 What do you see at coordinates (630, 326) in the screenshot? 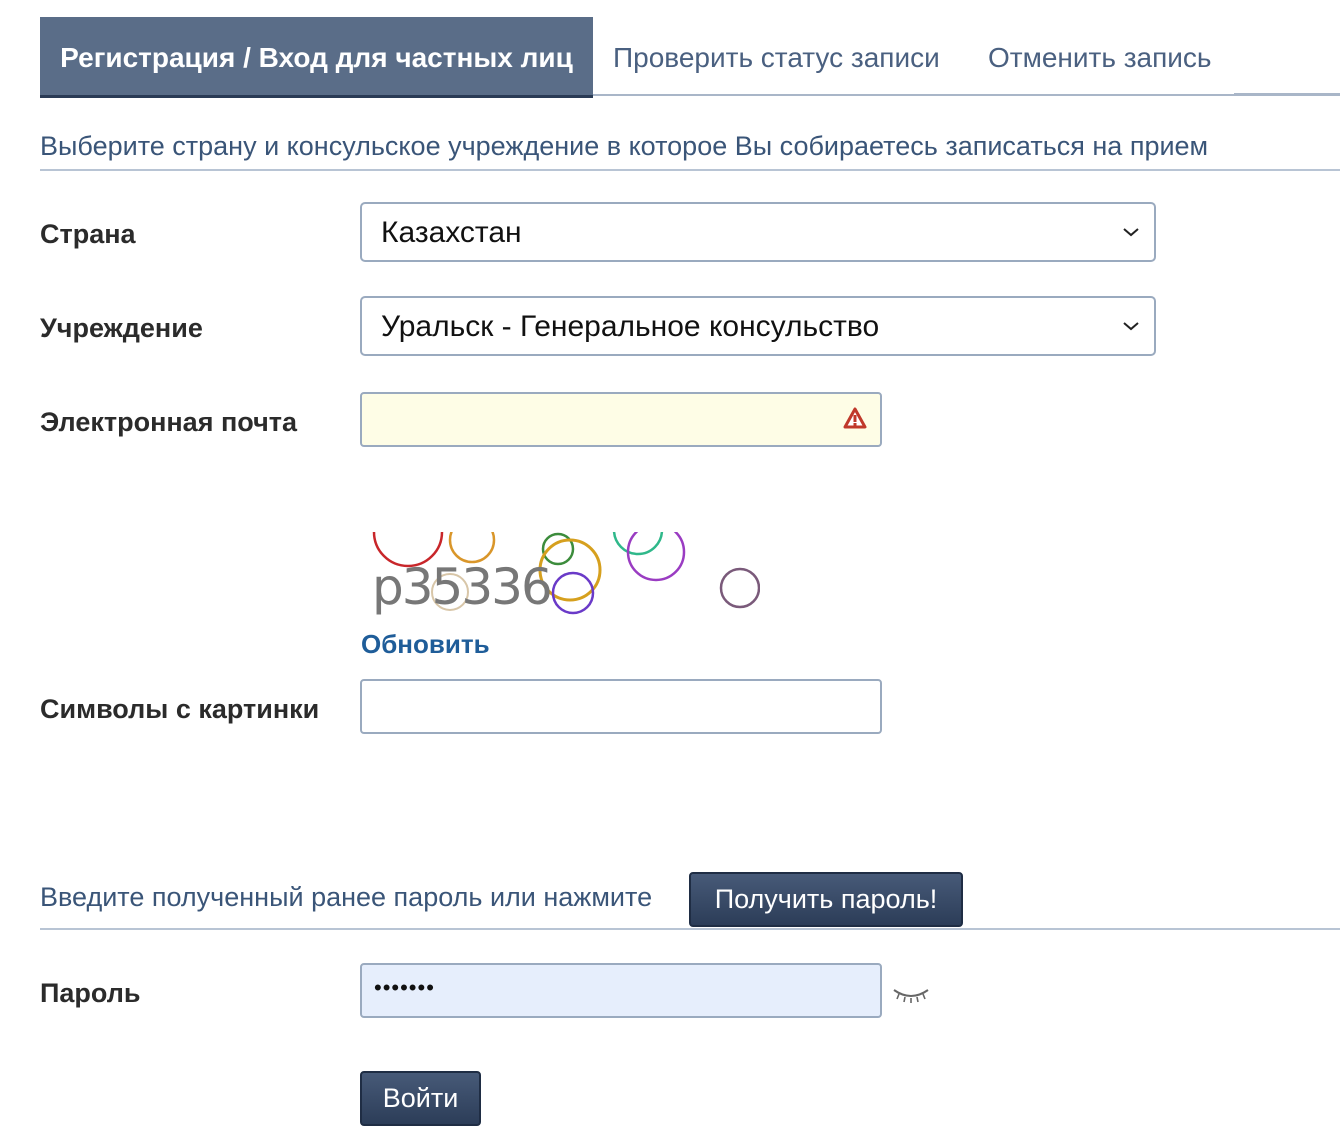
I see `institution-select-value: Уральск - Генеральное консульство` at bounding box center [630, 326].